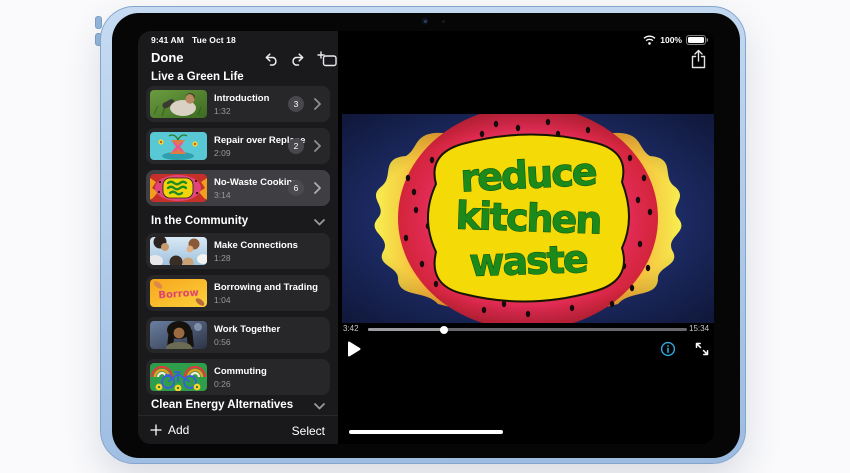 The image size is (850, 473). I want to click on section-header-in-the-community: In the Community, so click(238, 222).